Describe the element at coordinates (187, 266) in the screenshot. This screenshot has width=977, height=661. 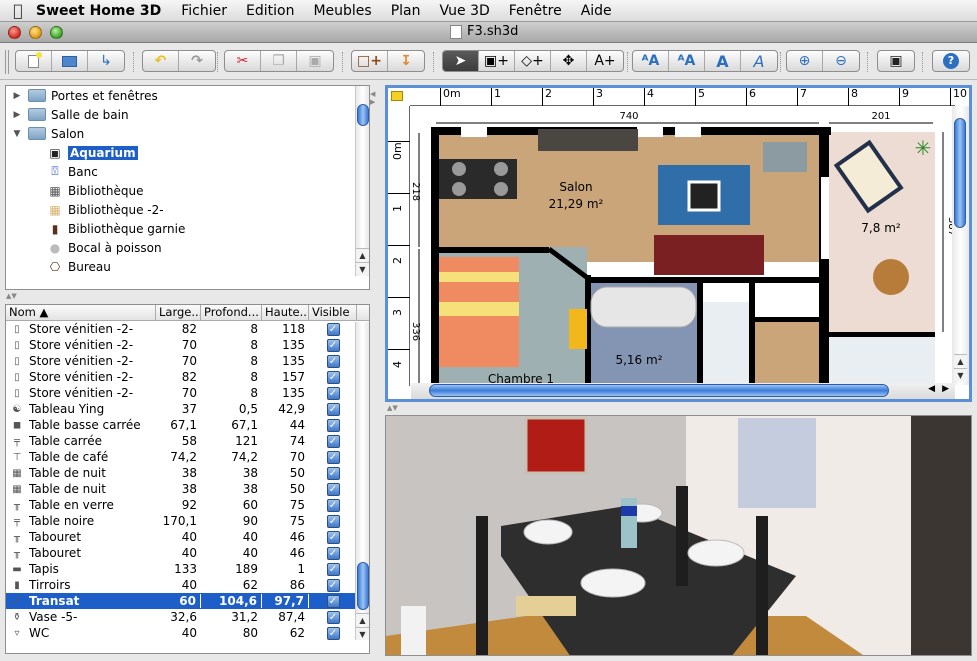
I see `catalog-item-bureau: ⎔ Bureau` at that location.